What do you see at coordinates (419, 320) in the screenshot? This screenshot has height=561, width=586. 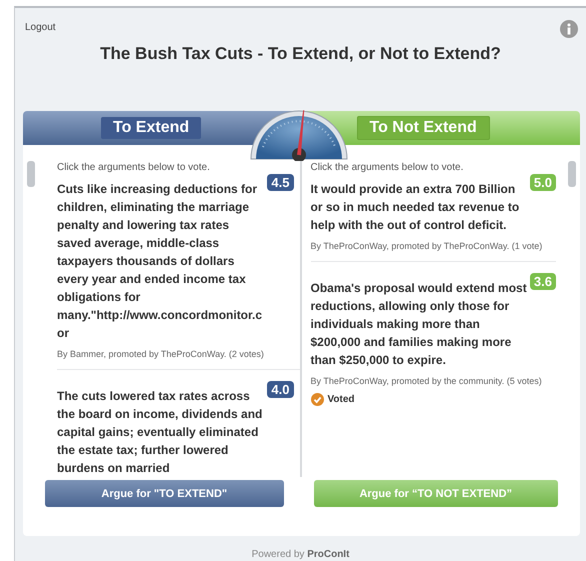 I see `argument-text: Obama's proposal would extend most reductions, allowing only those for individuals making more than $200,000 and families making more than $250,000 to expire.` at bounding box center [419, 320].